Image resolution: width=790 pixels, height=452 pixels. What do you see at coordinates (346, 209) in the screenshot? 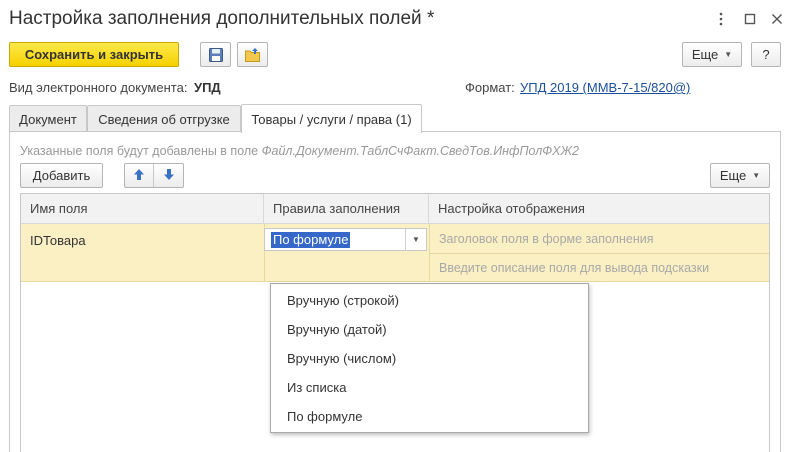
I see `column-header-fill-rules: Правила заполнения` at bounding box center [346, 209].